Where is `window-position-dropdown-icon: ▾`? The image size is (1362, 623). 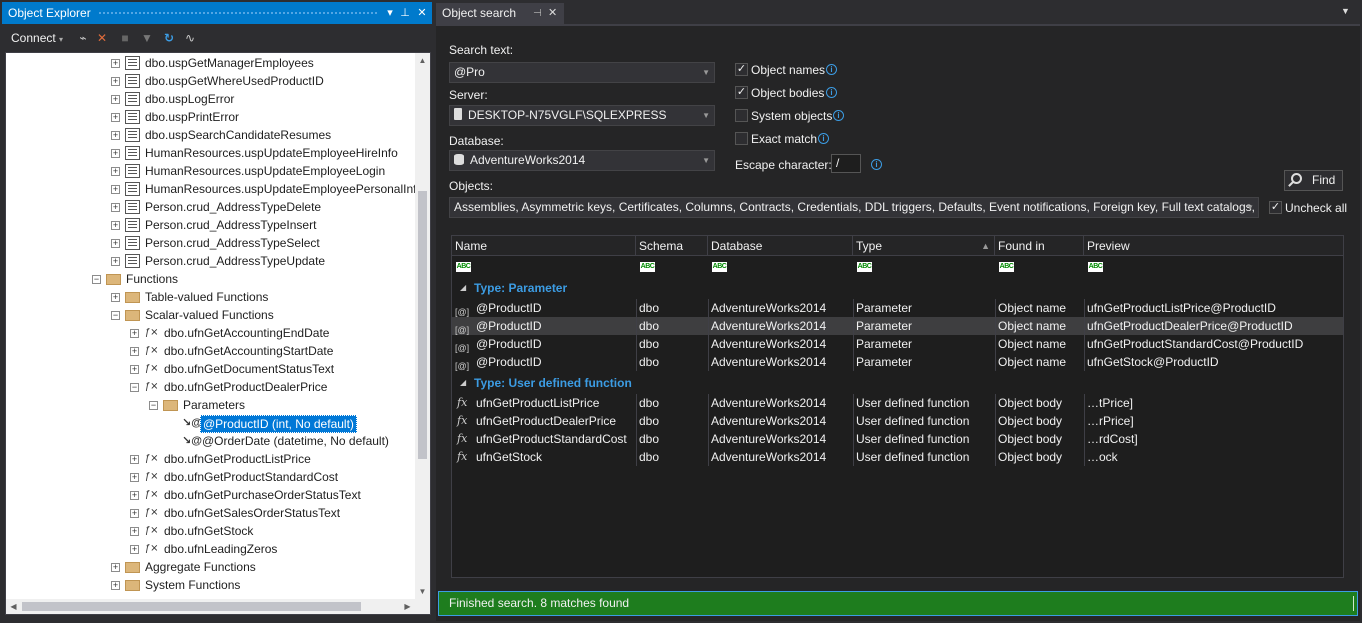
window-position-dropdown-icon: ▾ is located at coordinates (390, 13).